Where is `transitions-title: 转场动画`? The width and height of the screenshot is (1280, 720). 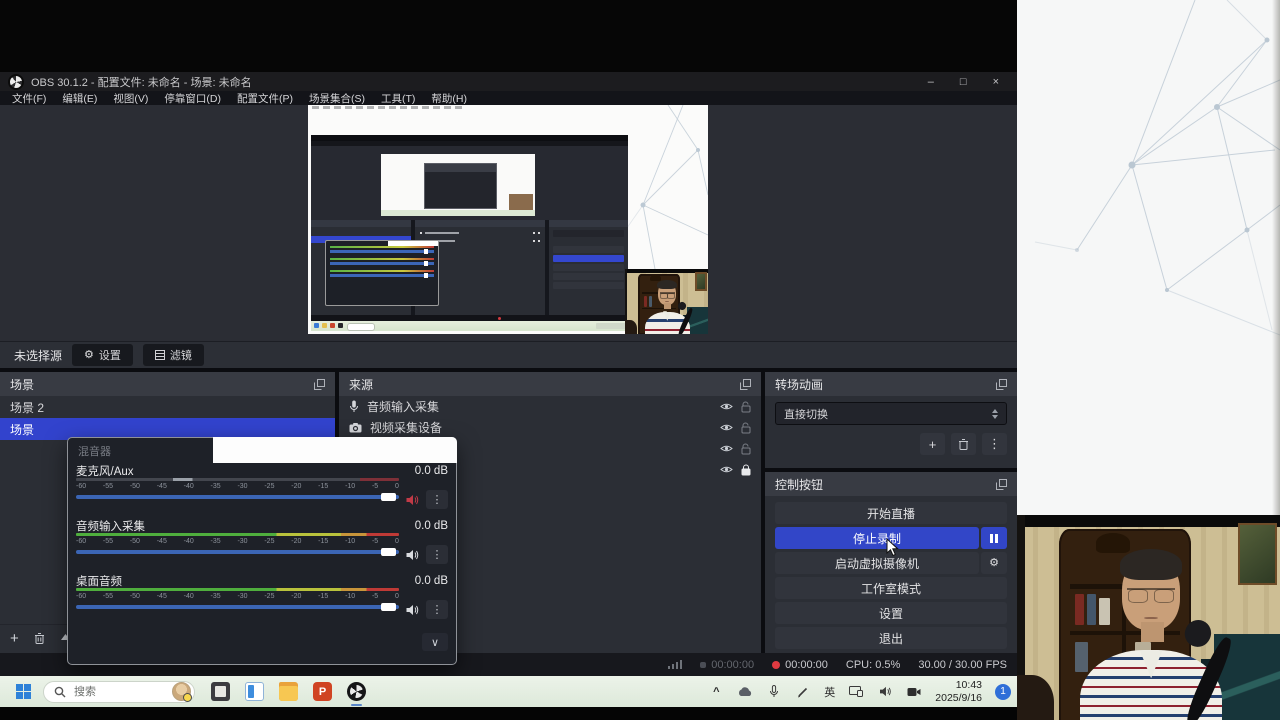
transitions-title: 转场动画 is located at coordinates (799, 384).